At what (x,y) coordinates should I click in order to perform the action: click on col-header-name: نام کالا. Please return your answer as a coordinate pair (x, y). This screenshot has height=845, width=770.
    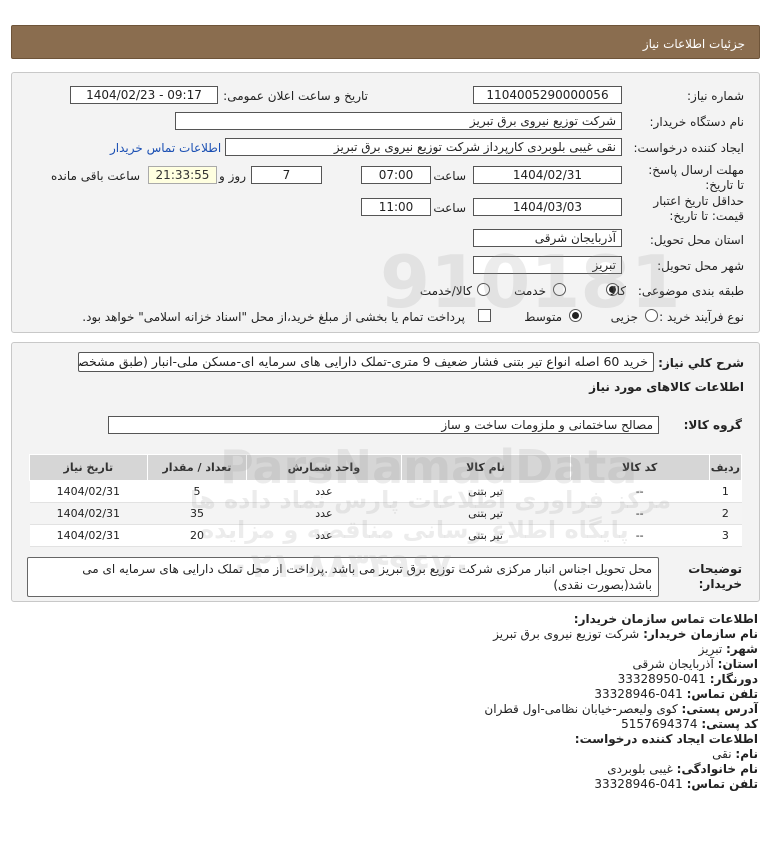
    Looking at the image, I should click on (485, 467).